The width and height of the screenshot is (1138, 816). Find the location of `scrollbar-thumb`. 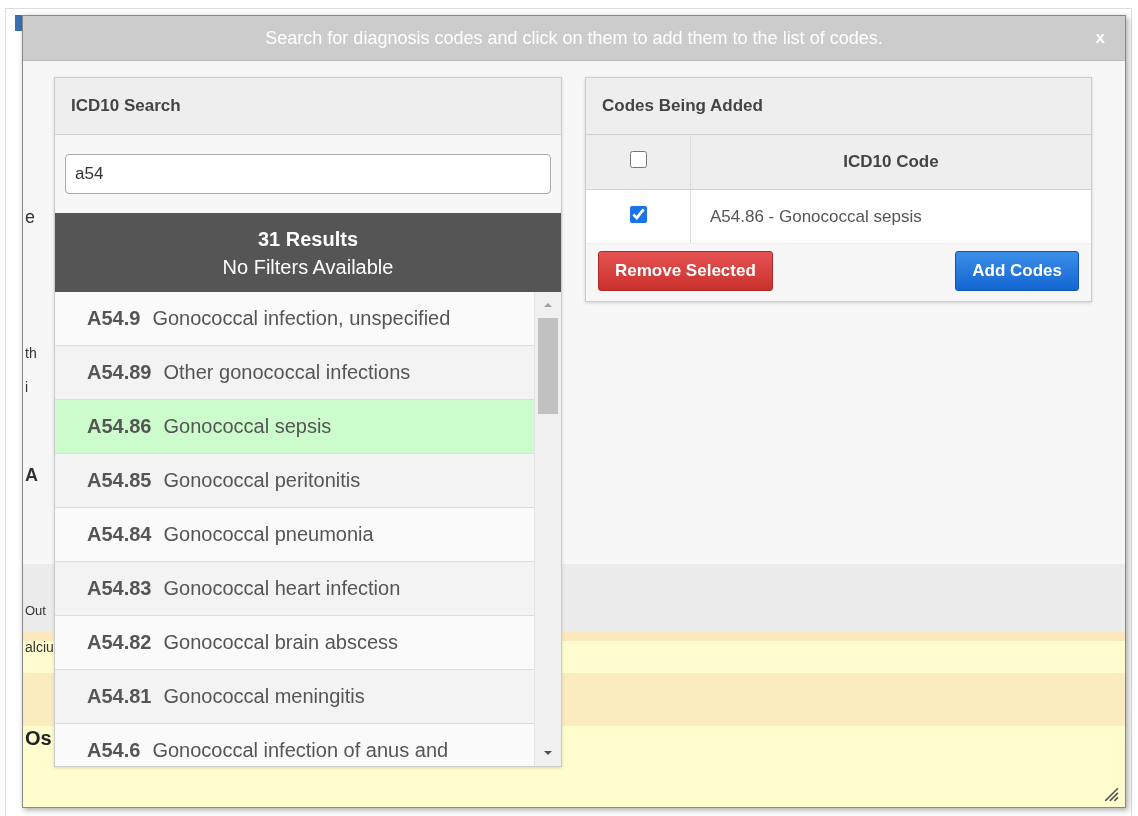

scrollbar-thumb is located at coordinates (548, 366).